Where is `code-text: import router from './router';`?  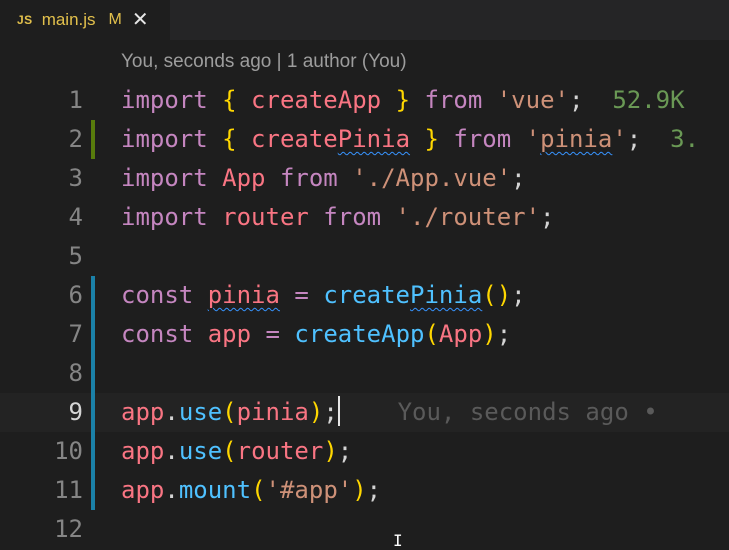
code-text: import router from './router'; is located at coordinates (338, 217).